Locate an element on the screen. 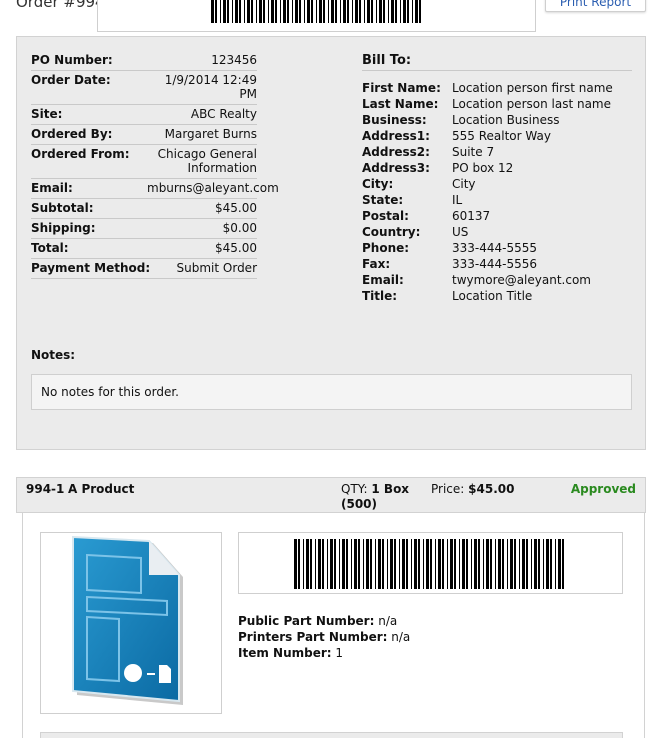 This screenshot has height=738, width=665. site-value: ABC Realty is located at coordinates (223, 114).